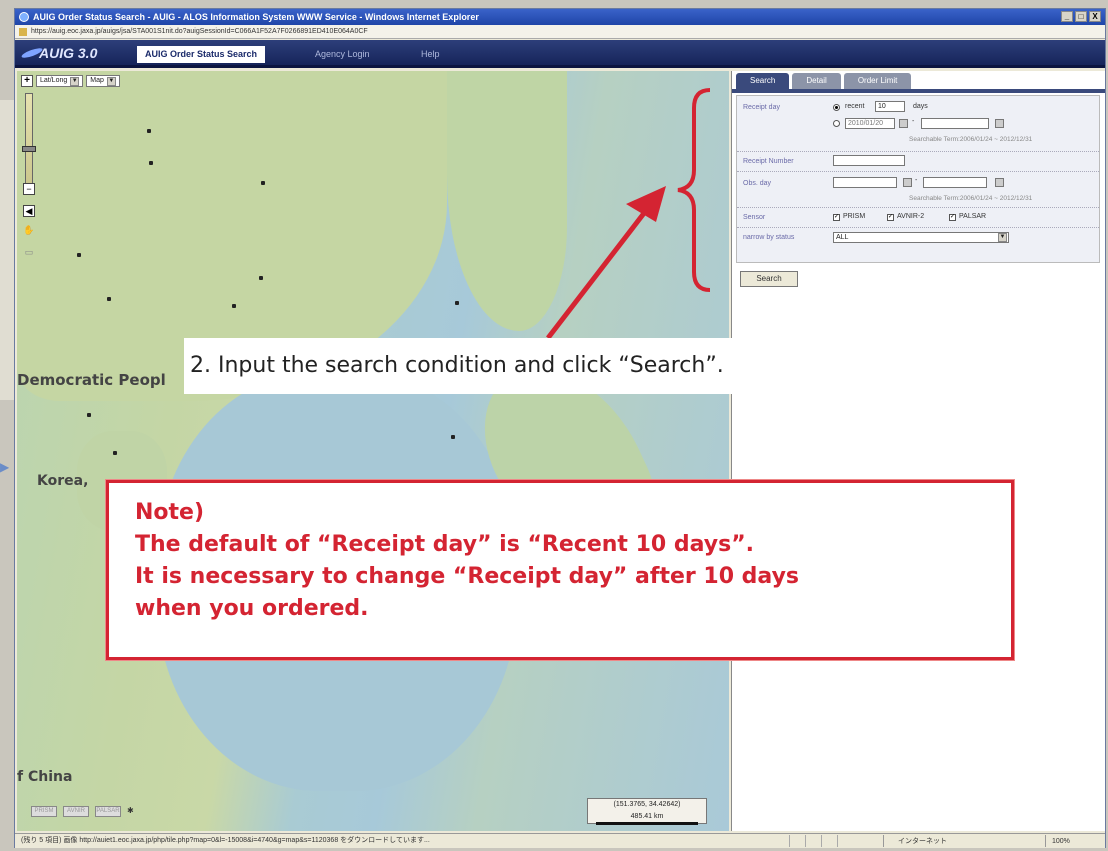 This screenshot has width=1108, height=851. What do you see at coordinates (24, 17) in the screenshot?
I see `ie-icon` at bounding box center [24, 17].